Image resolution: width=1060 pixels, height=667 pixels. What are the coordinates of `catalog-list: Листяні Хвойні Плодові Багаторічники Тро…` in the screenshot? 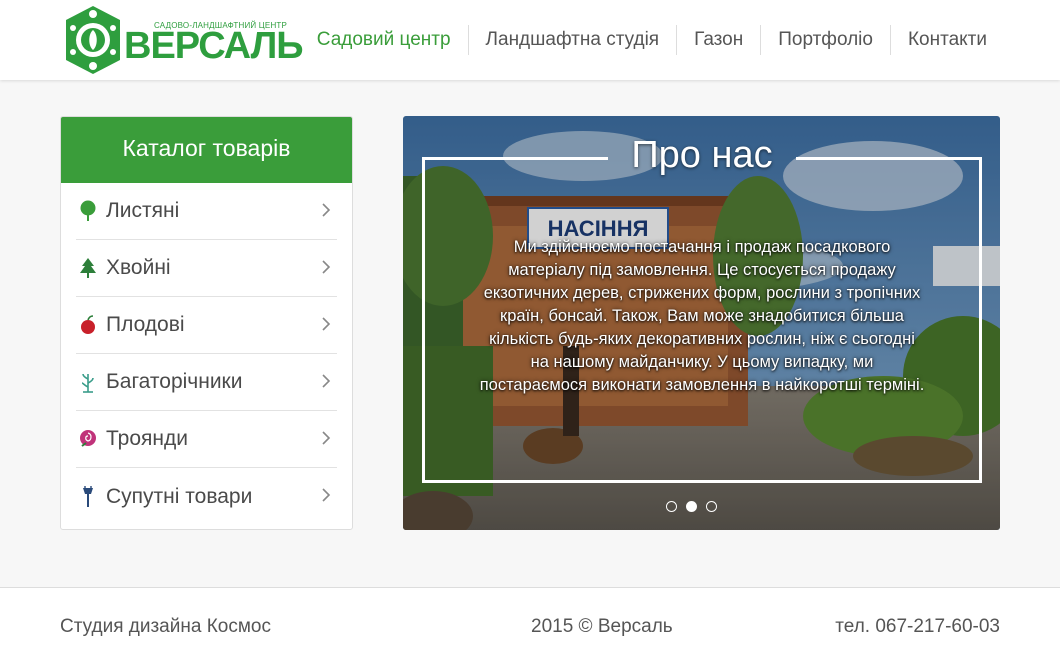 It's located at (206, 354).